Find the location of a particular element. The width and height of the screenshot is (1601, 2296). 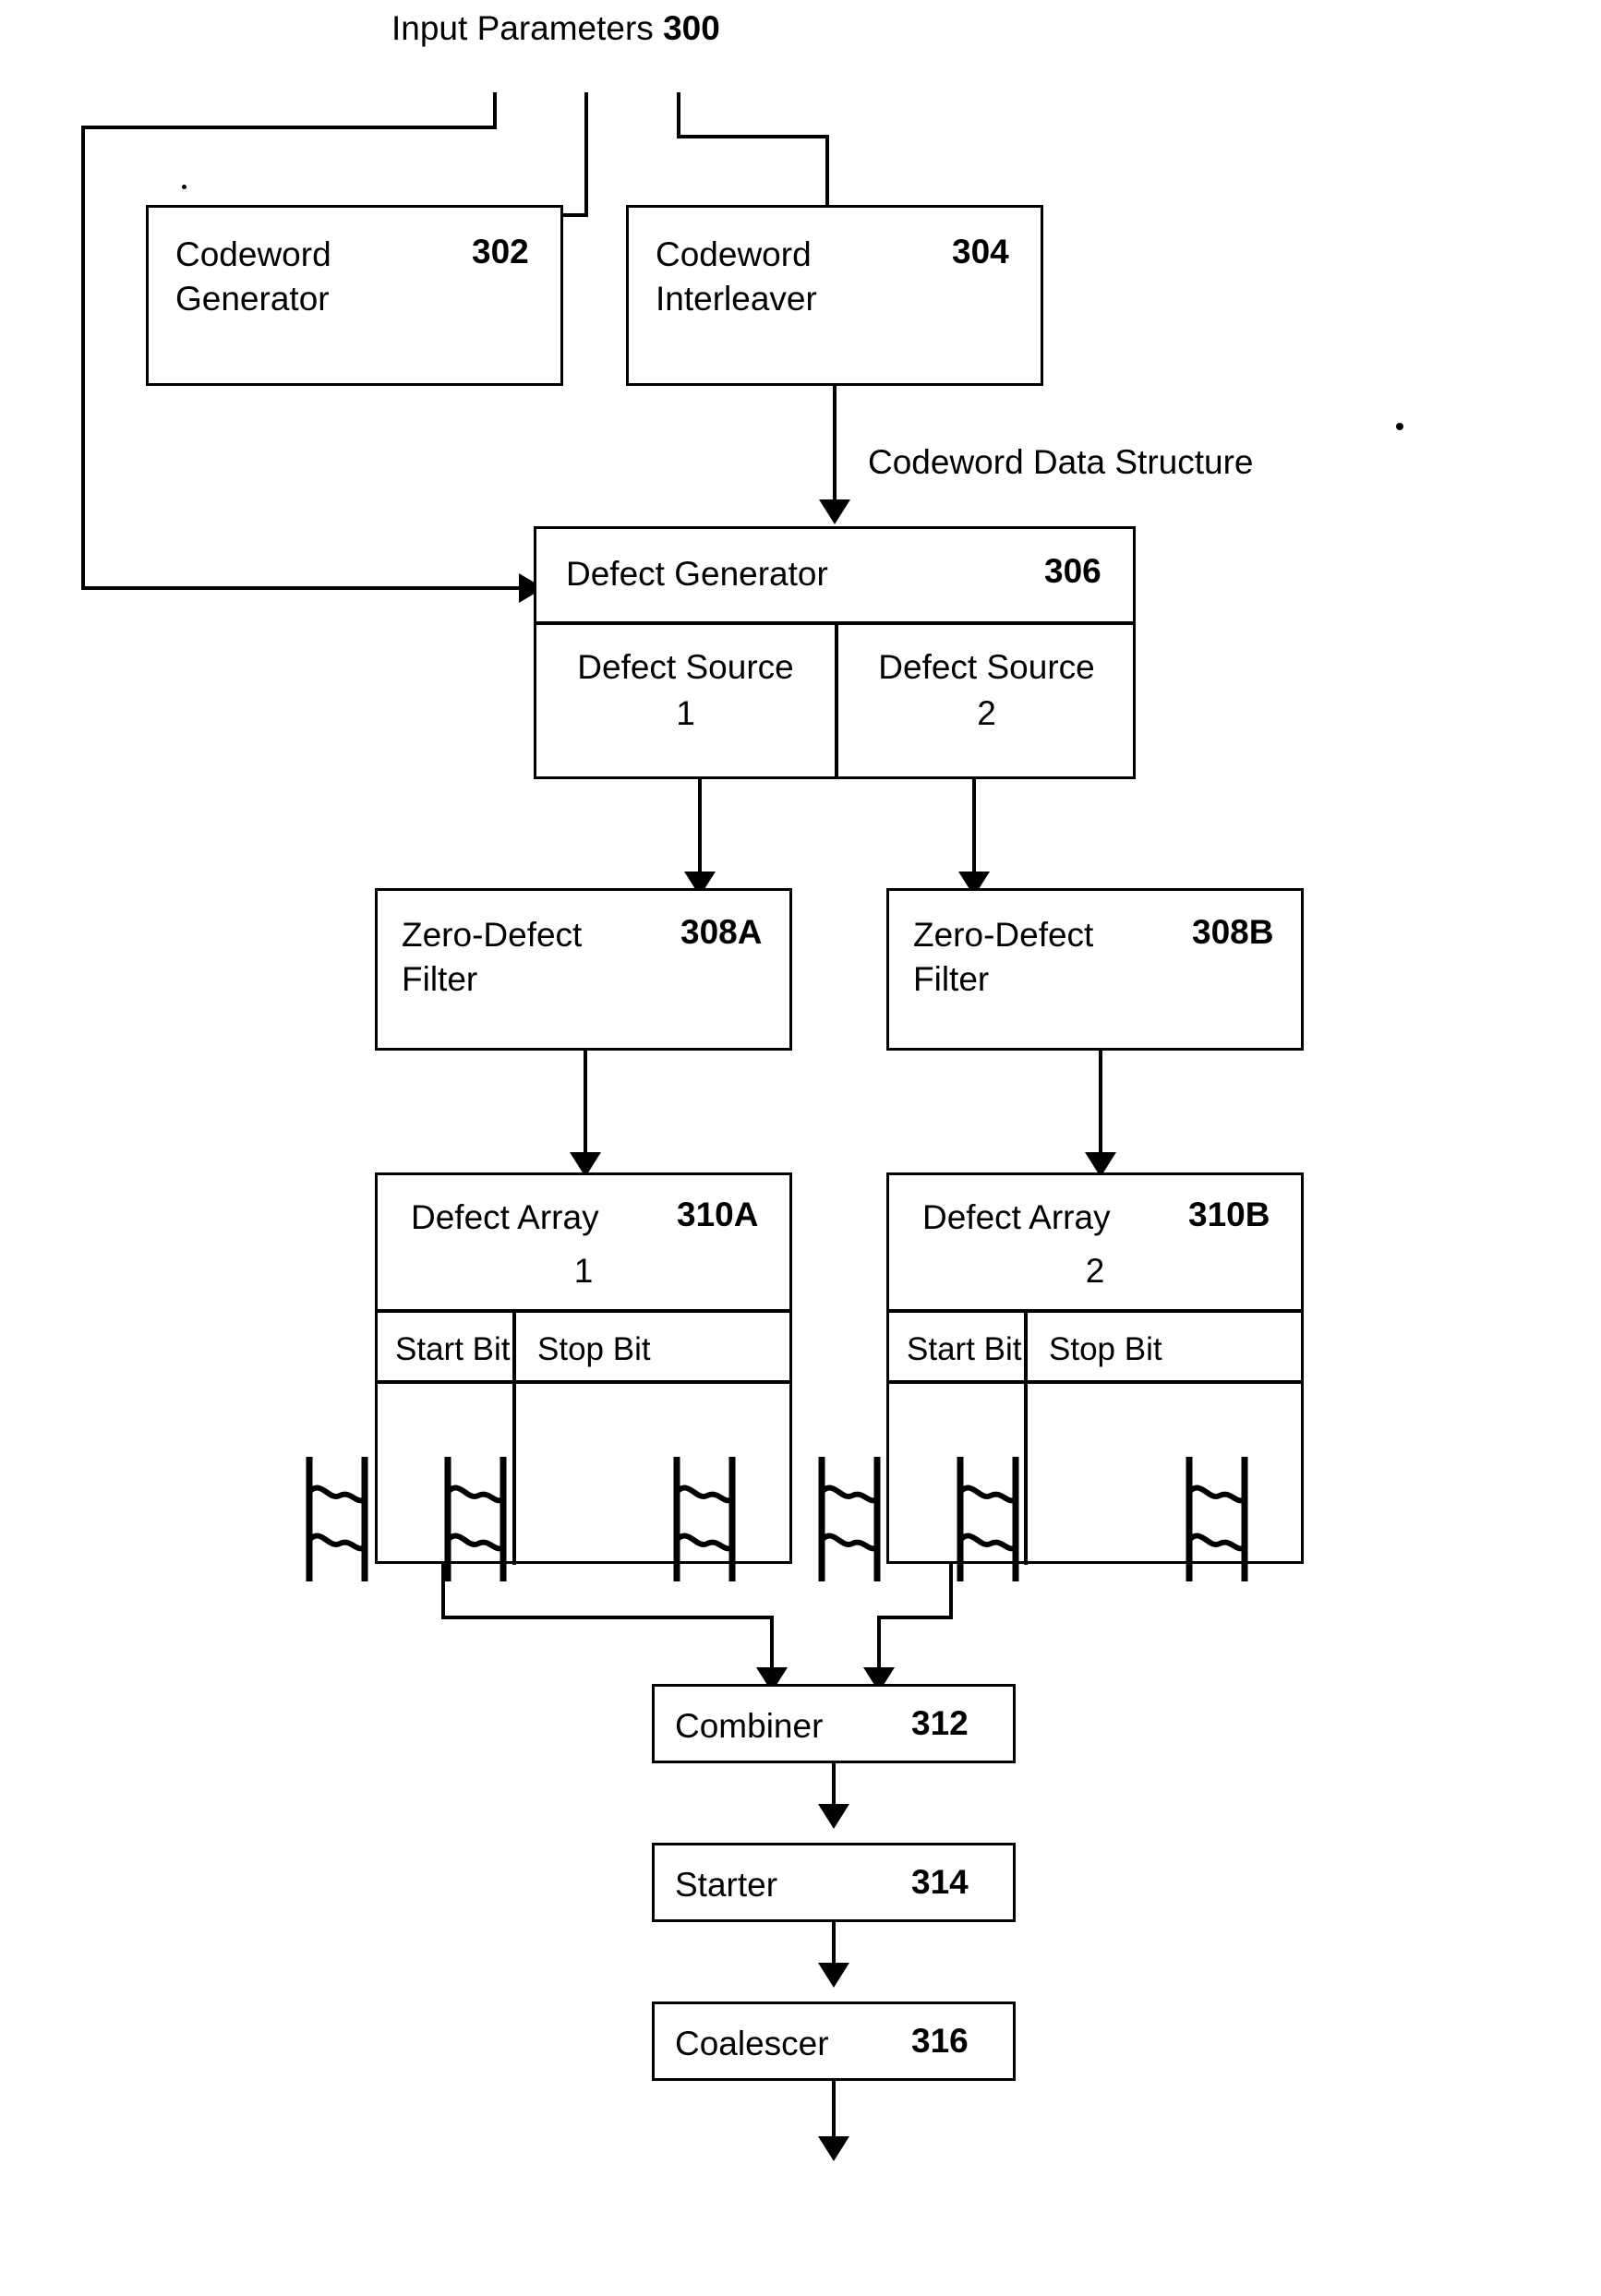

defect-array-b-index: 2 is located at coordinates (1095, 1271).